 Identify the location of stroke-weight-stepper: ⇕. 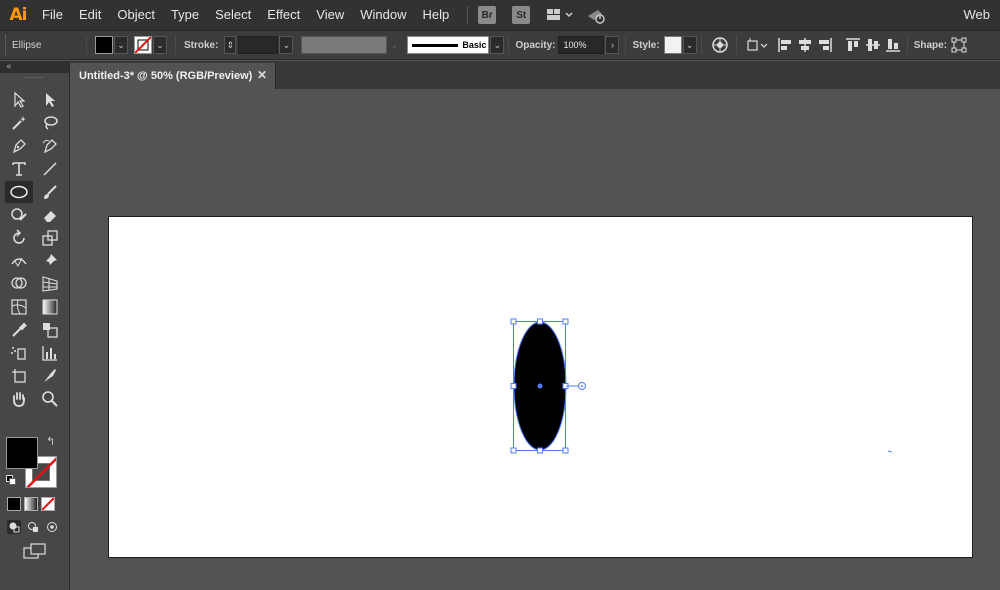
(230, 45).